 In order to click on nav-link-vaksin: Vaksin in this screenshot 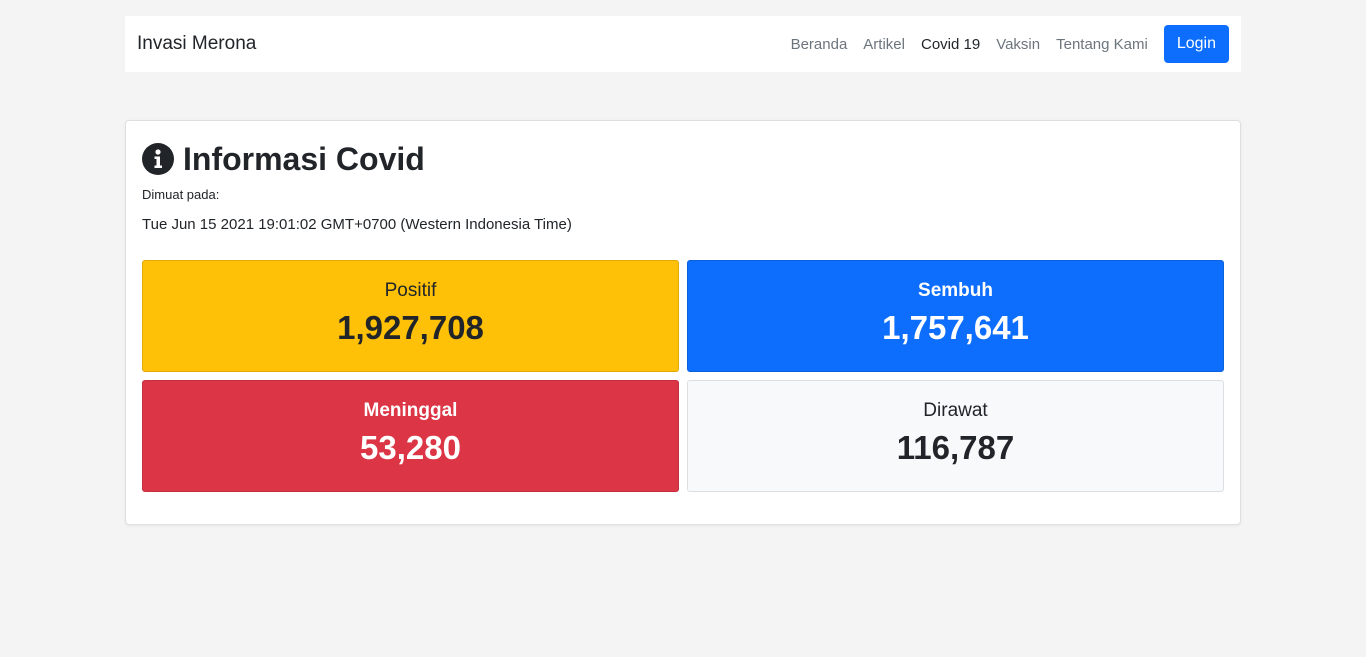, I will do `click(1018, 44)`.